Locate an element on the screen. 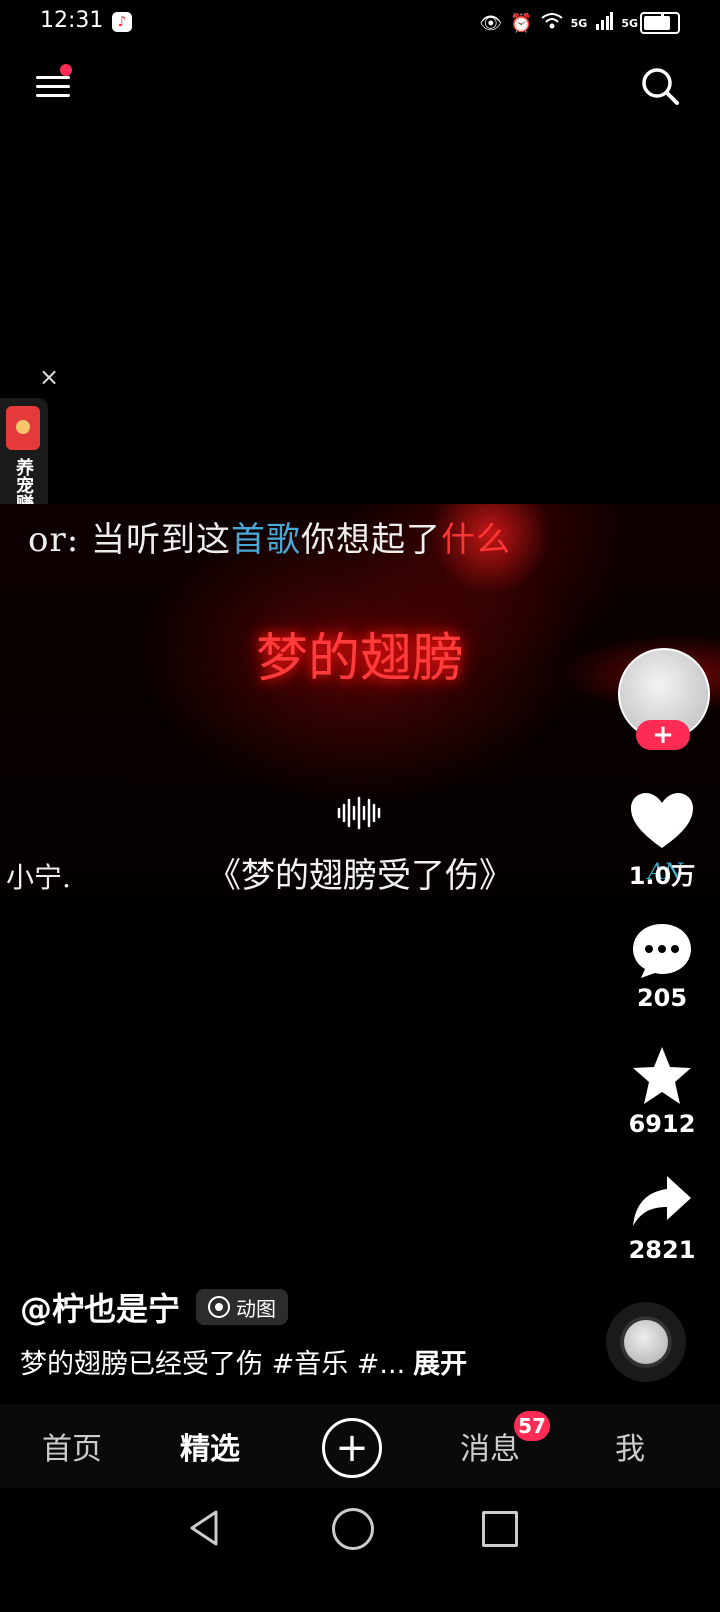 The width and height of the screenshot is (720, 1612). video-caption: 梦的翅膀已经受了伤 #音乐 #... 展开 is located at coordinates (243, 1361).